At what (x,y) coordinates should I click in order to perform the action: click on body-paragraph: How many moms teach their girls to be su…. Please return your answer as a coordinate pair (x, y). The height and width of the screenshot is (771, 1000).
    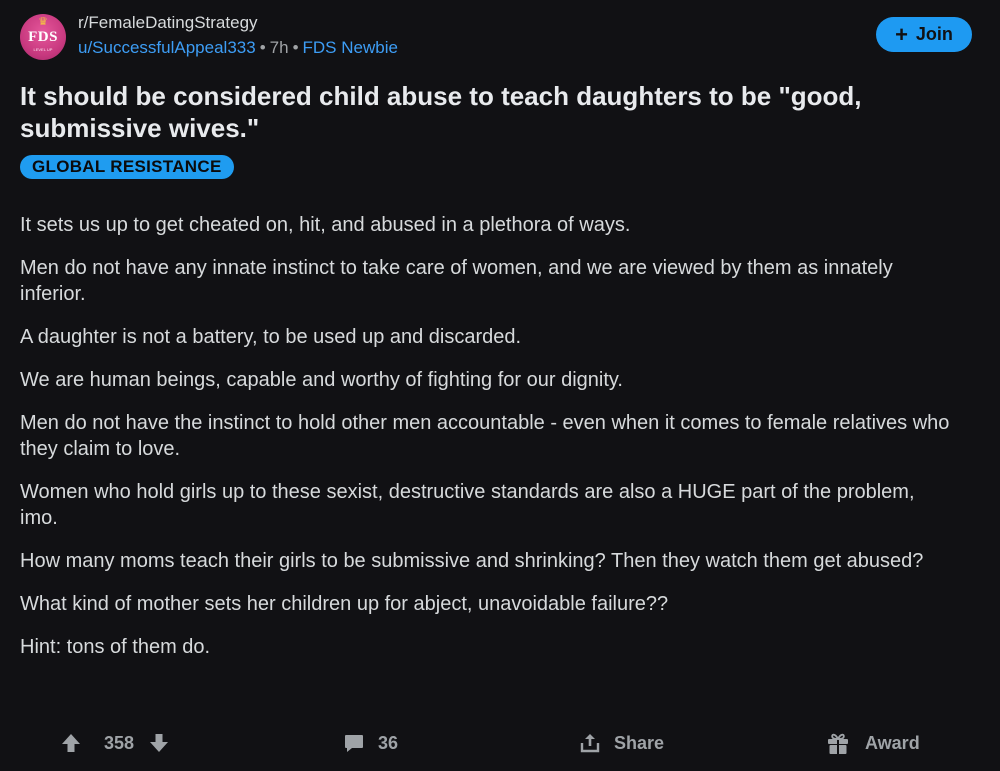
    Looking at the image, I should click on (472, 561).